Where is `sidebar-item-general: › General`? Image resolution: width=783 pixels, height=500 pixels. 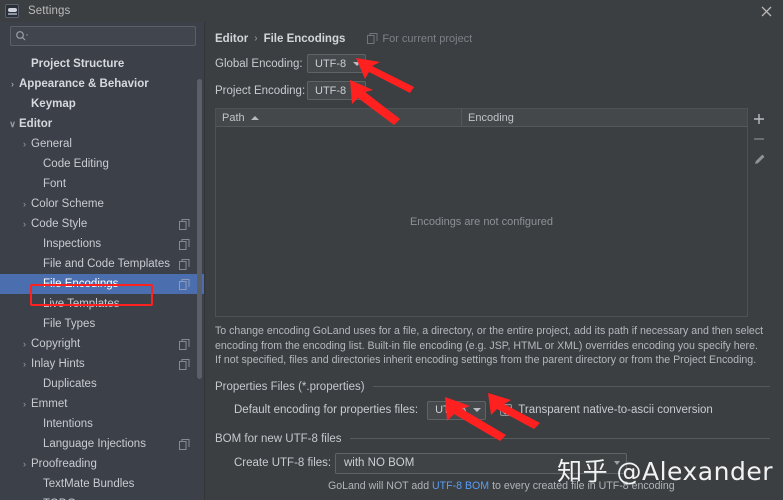 sidebar-item-general: › General is located at coordinates (102, 144).